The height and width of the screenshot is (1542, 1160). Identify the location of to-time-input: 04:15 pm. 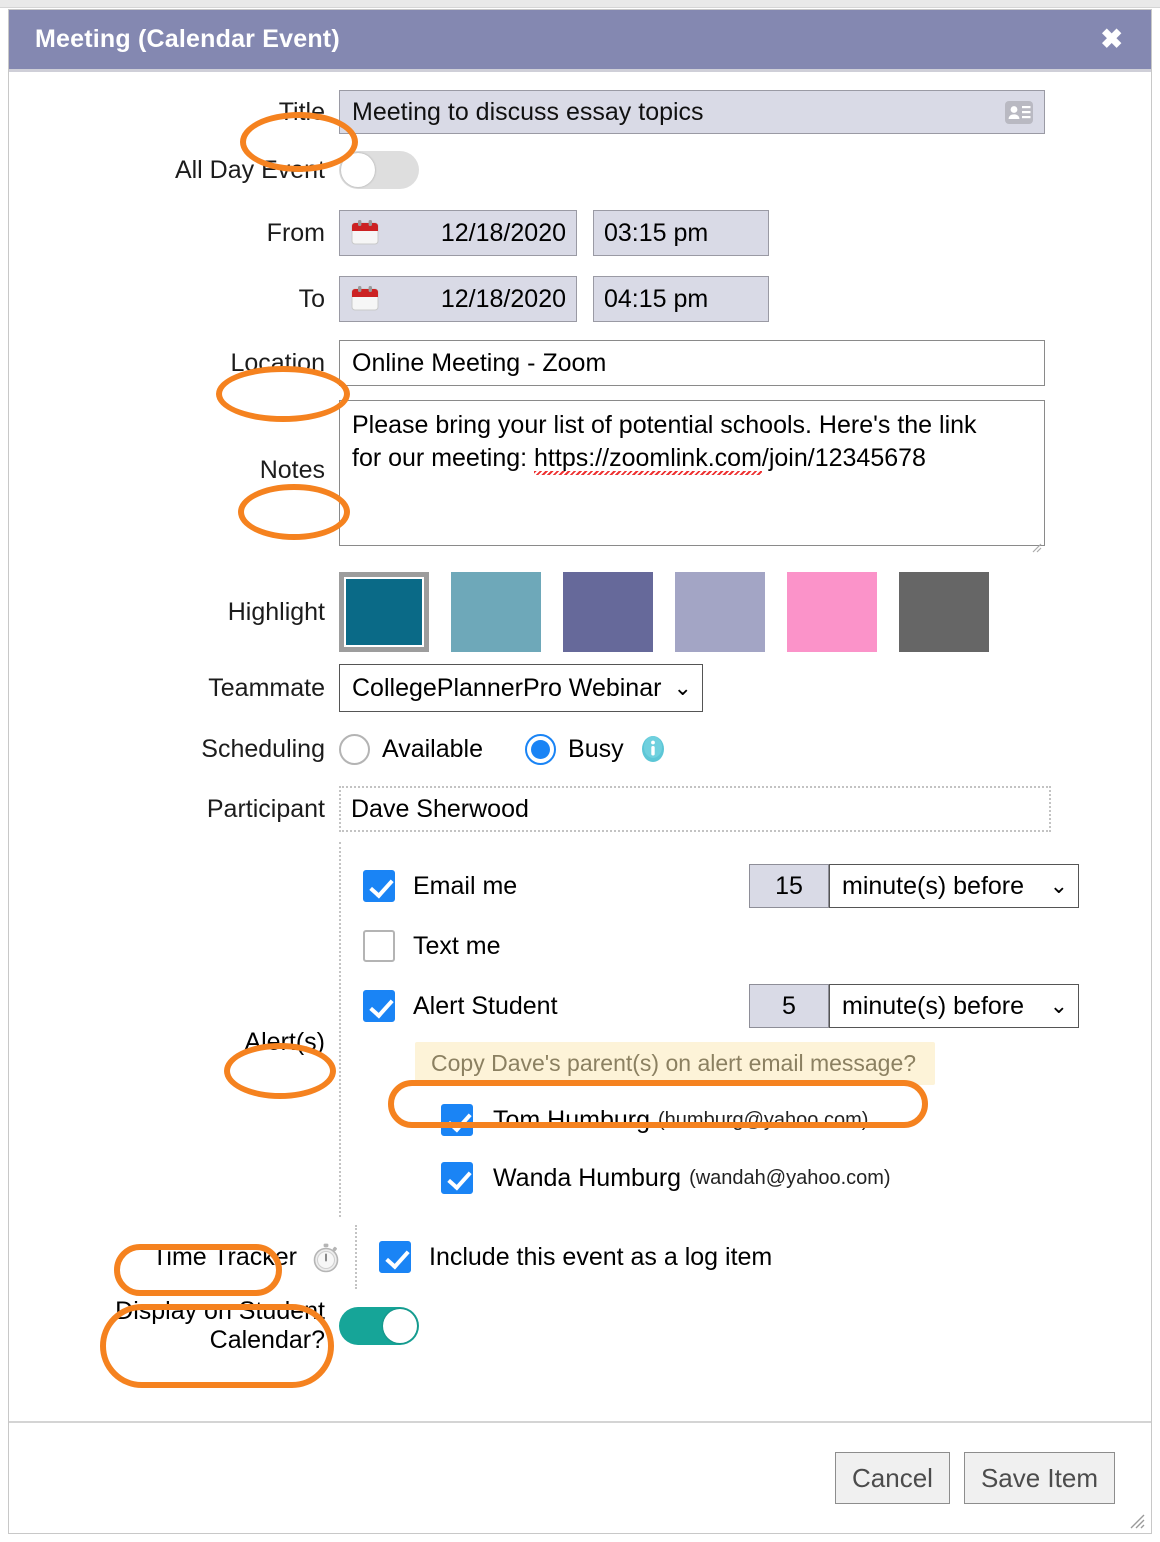
(681, 299).